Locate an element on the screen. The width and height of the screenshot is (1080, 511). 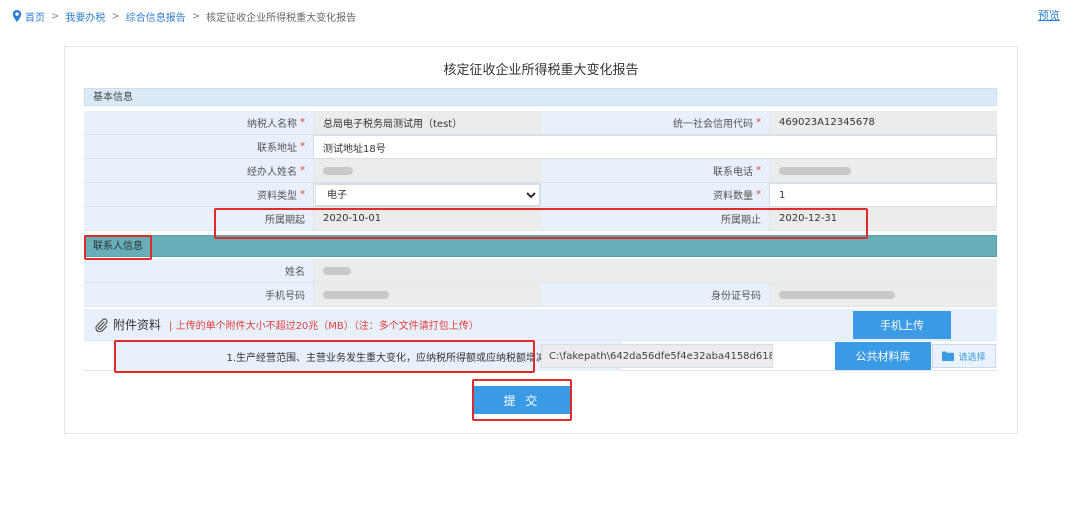
section-basic-info: 基本信息 is located at coordinates (540, 97).